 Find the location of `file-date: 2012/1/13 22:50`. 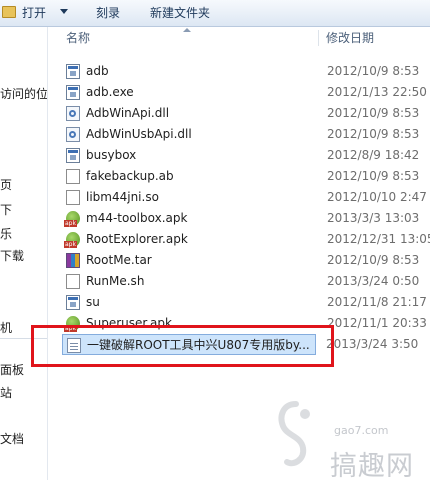

file-date: 2012/1/13 22:50 is located at coordinates (377, 92).